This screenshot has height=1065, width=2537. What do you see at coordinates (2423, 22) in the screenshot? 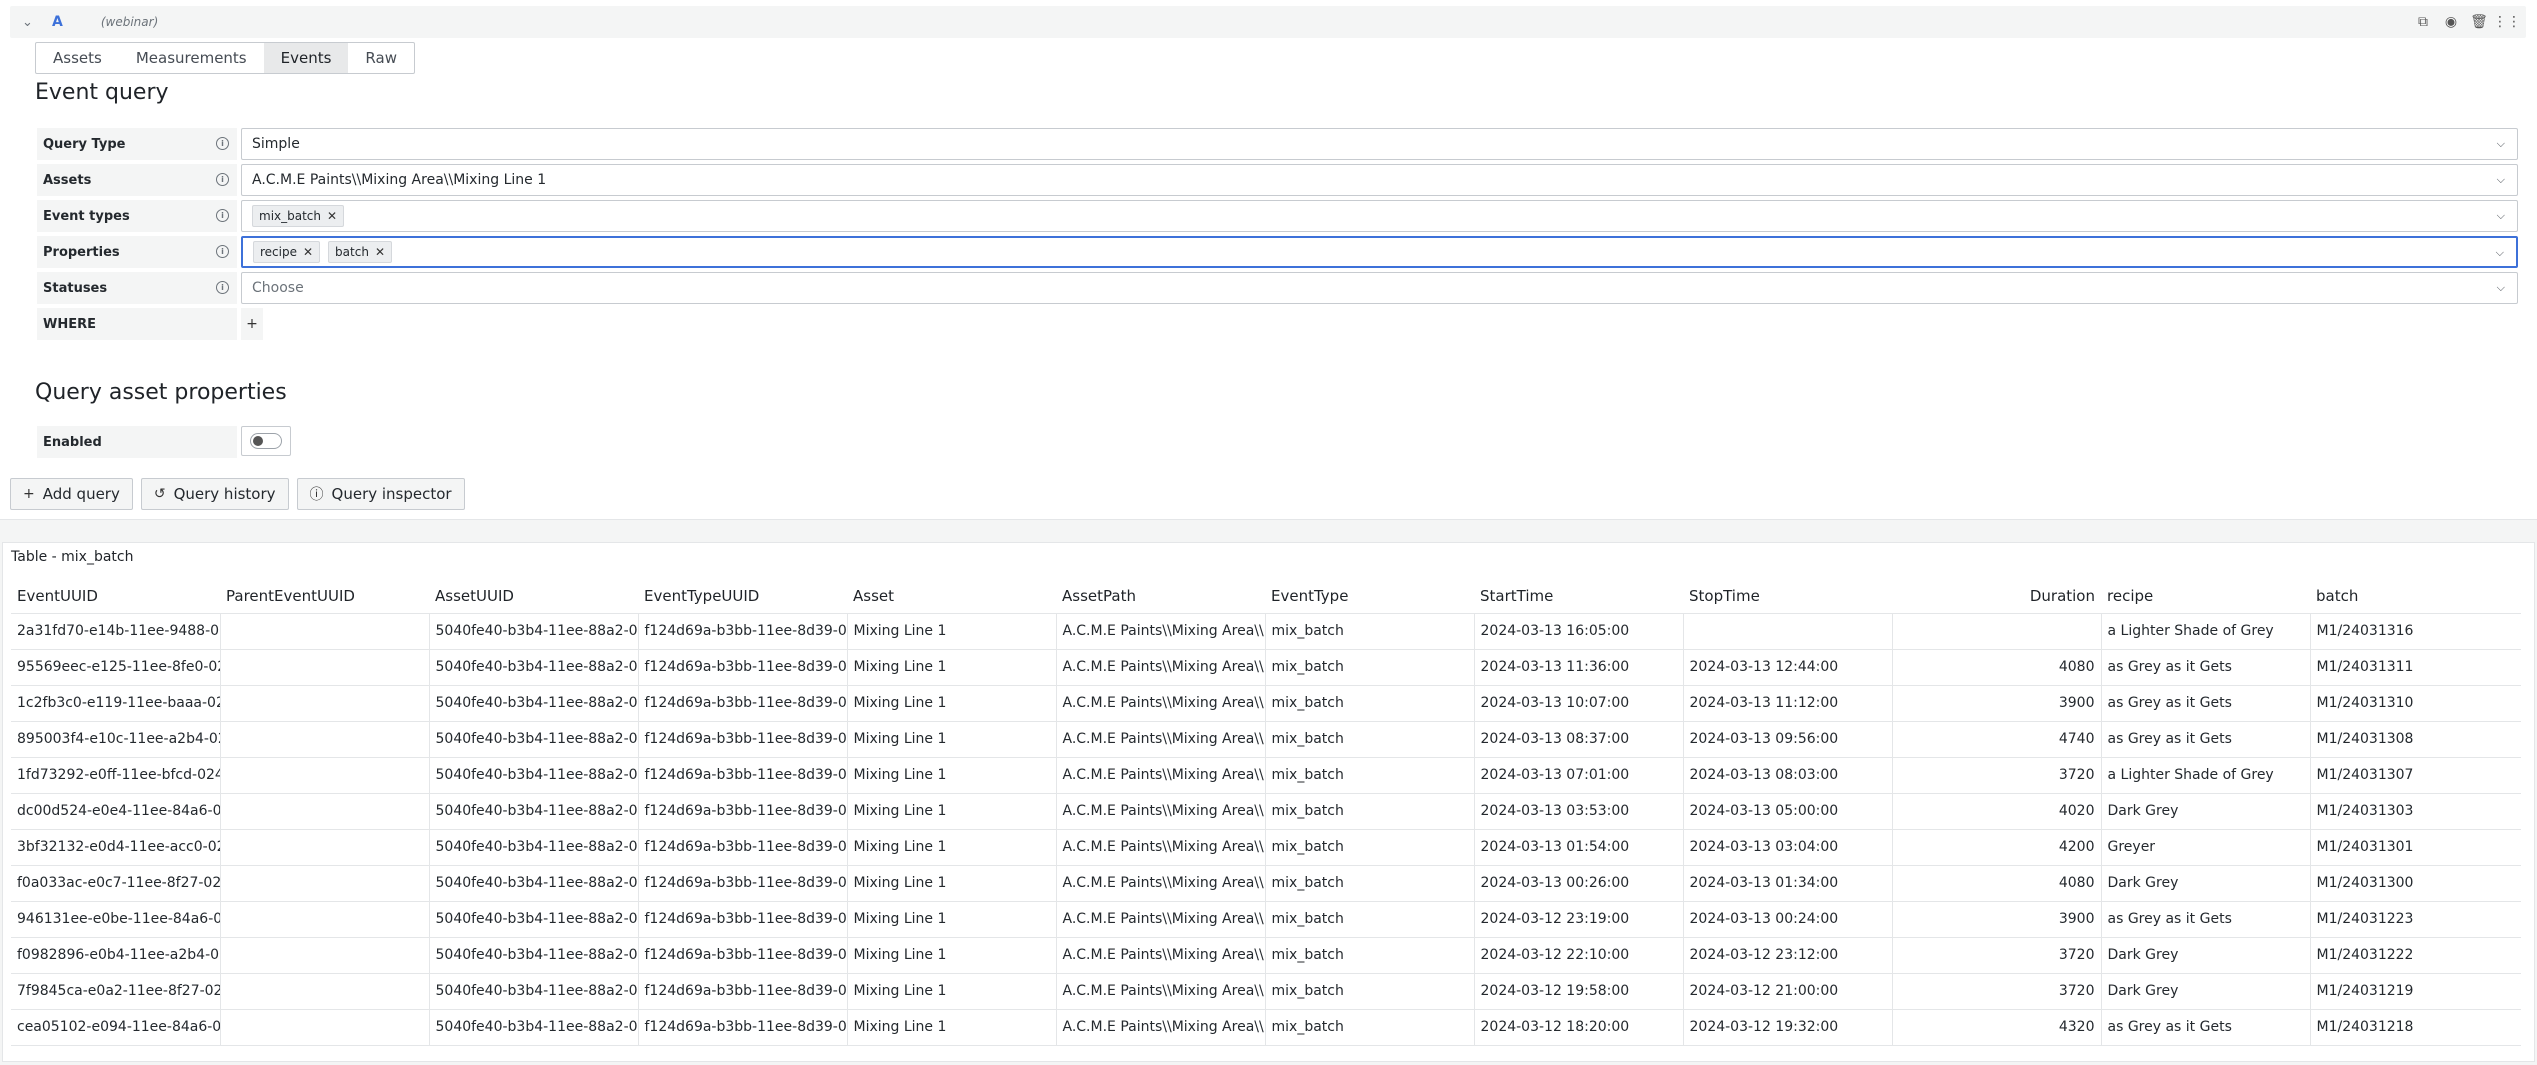
I see `duplicate-icon: ⧉` at bounding box center [2423, 22].